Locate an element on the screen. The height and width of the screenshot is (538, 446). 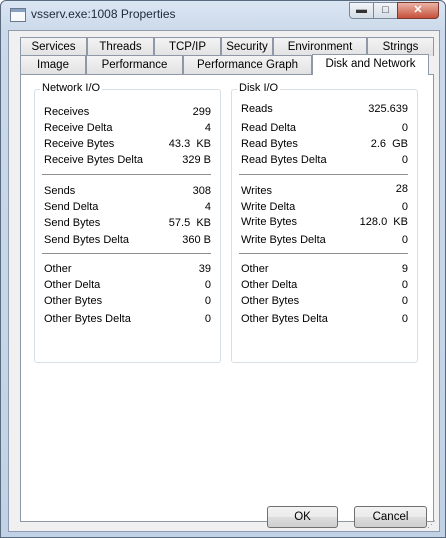
write-delta-value: 0 is located at coordinates (404, 207).